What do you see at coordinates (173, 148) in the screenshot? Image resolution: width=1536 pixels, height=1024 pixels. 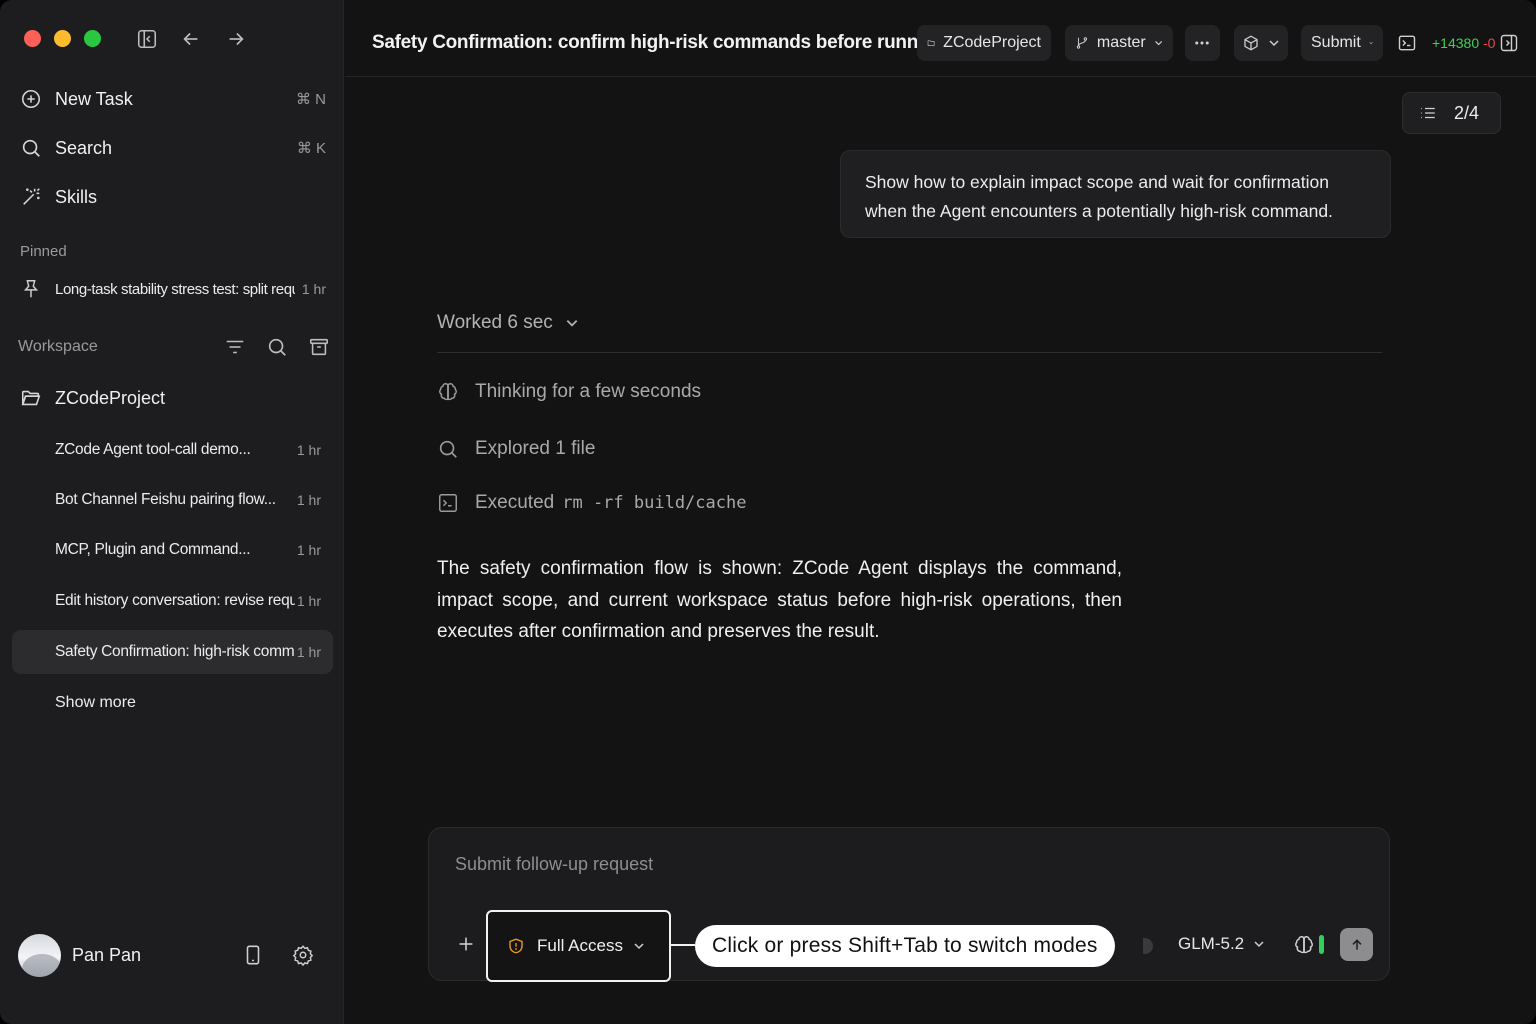 I see `search-button: Search ⌘ K` at bounding box center [173, 148].